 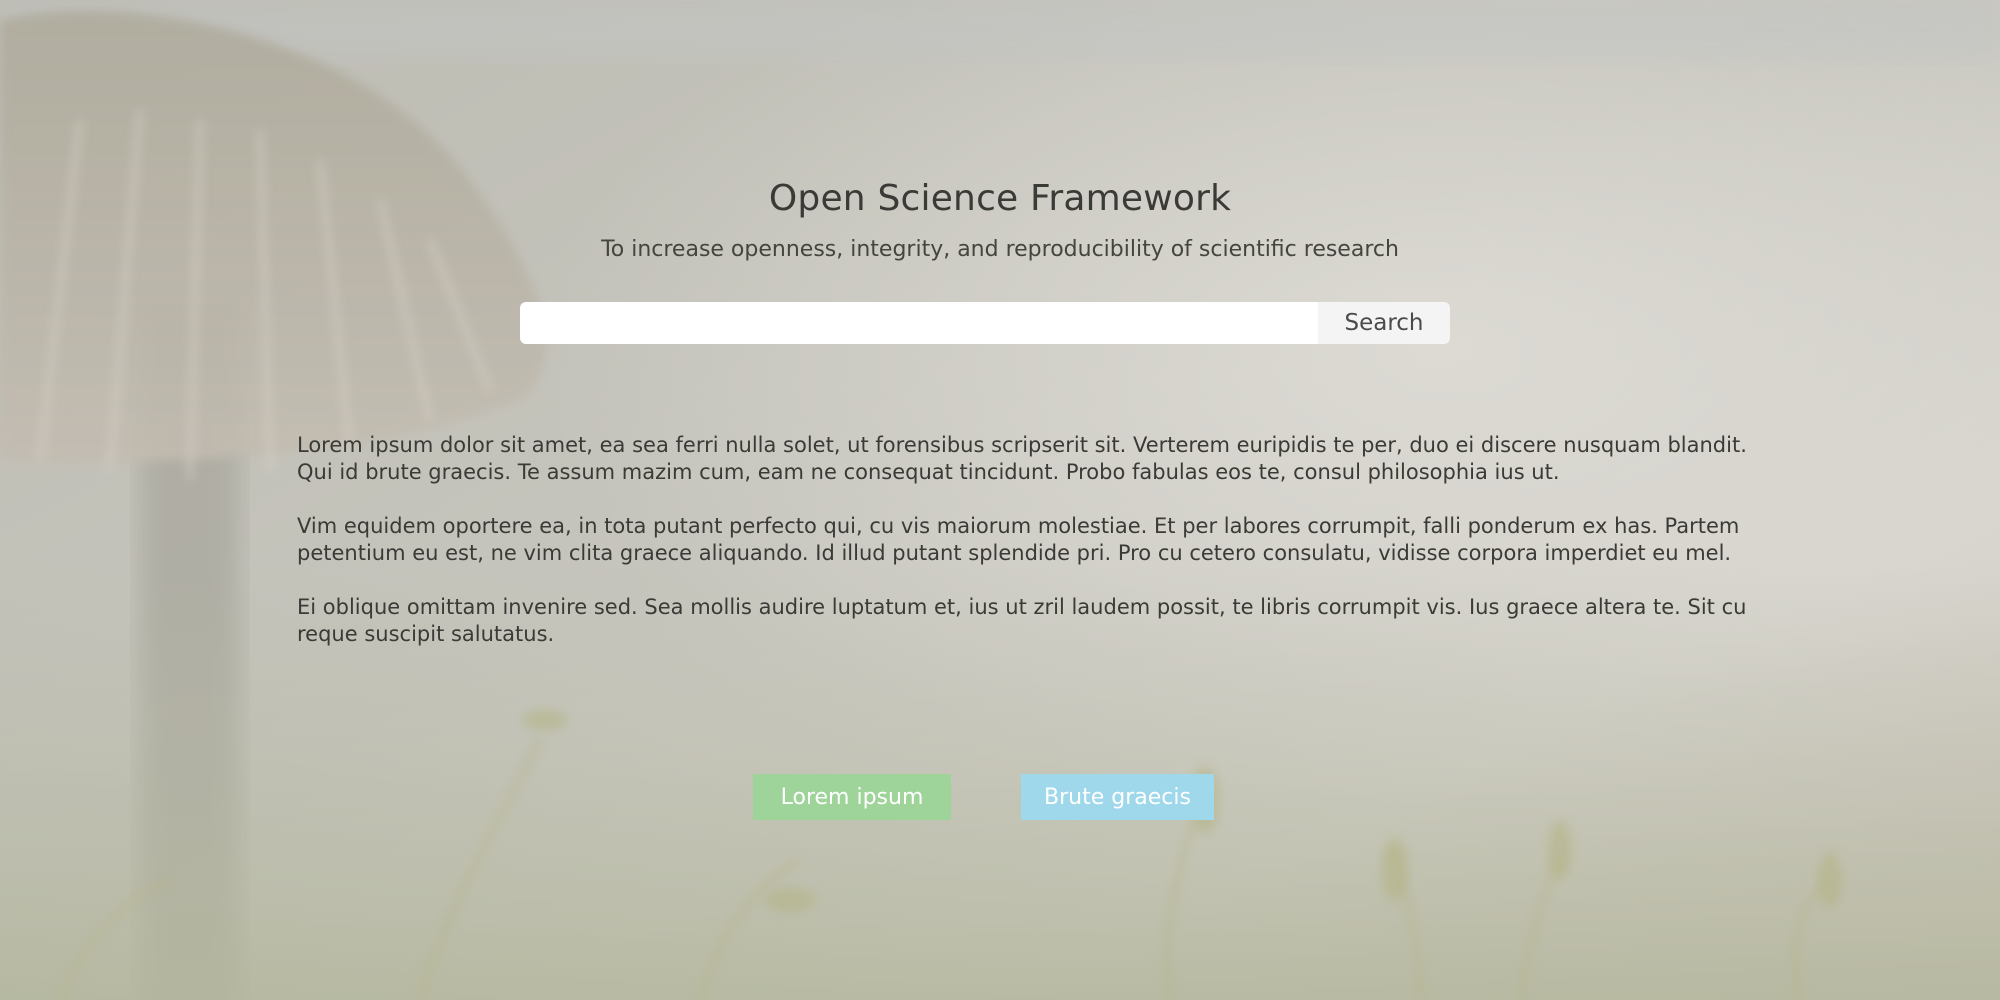 What do you see at coordinates (852, 797) in the screenshot?
I see `lorem-ipsum-button: Lorem ipsum` at bounding box center [852, 797].